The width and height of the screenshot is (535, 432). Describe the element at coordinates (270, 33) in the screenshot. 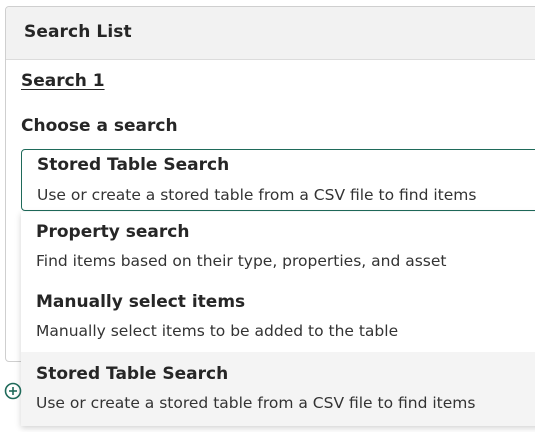

I see `panel-header: Search List` at that location.